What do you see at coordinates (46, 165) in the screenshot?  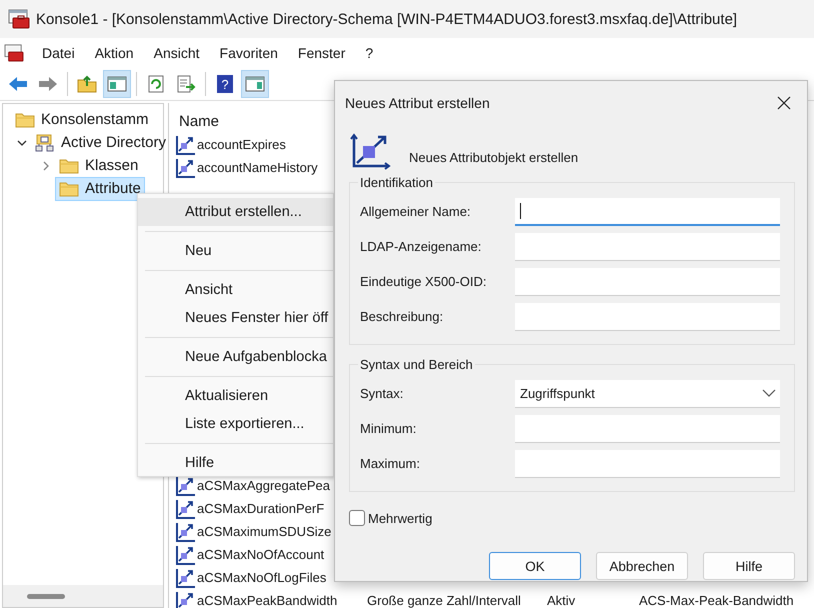 I see `chevron-right-icon` at bounding box center [46, 165].